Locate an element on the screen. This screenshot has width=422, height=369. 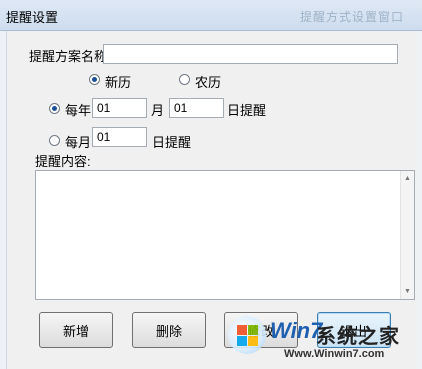
monthly-day-input is located at coordinates (119, 137).